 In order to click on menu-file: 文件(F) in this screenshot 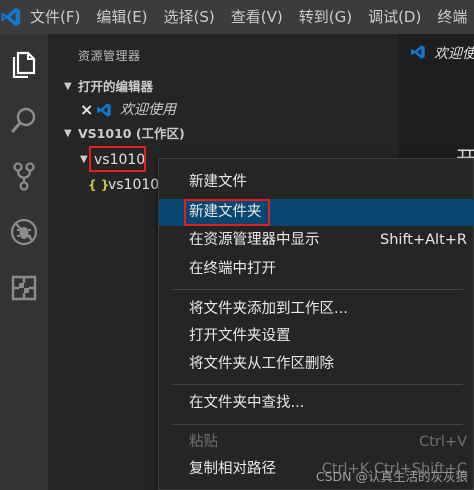, I will do `click(55, 17)`.